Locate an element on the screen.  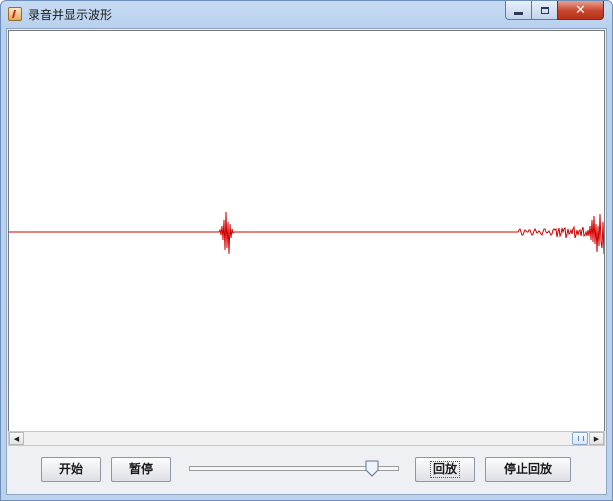
scroll-thumb is located at coordinates (580, 438).